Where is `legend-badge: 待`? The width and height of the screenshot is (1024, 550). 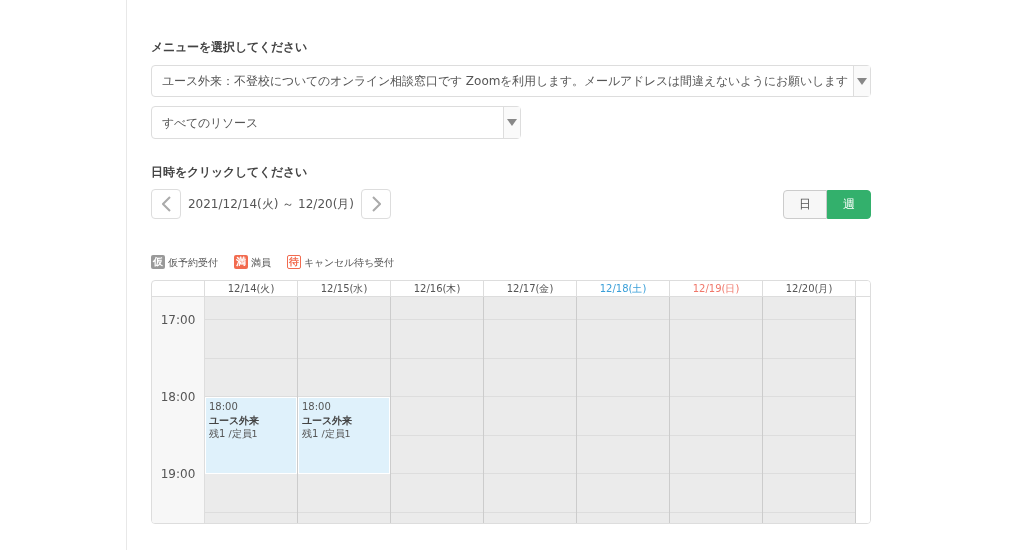
legend-badge: 待 is located at coordinates (294, 262).